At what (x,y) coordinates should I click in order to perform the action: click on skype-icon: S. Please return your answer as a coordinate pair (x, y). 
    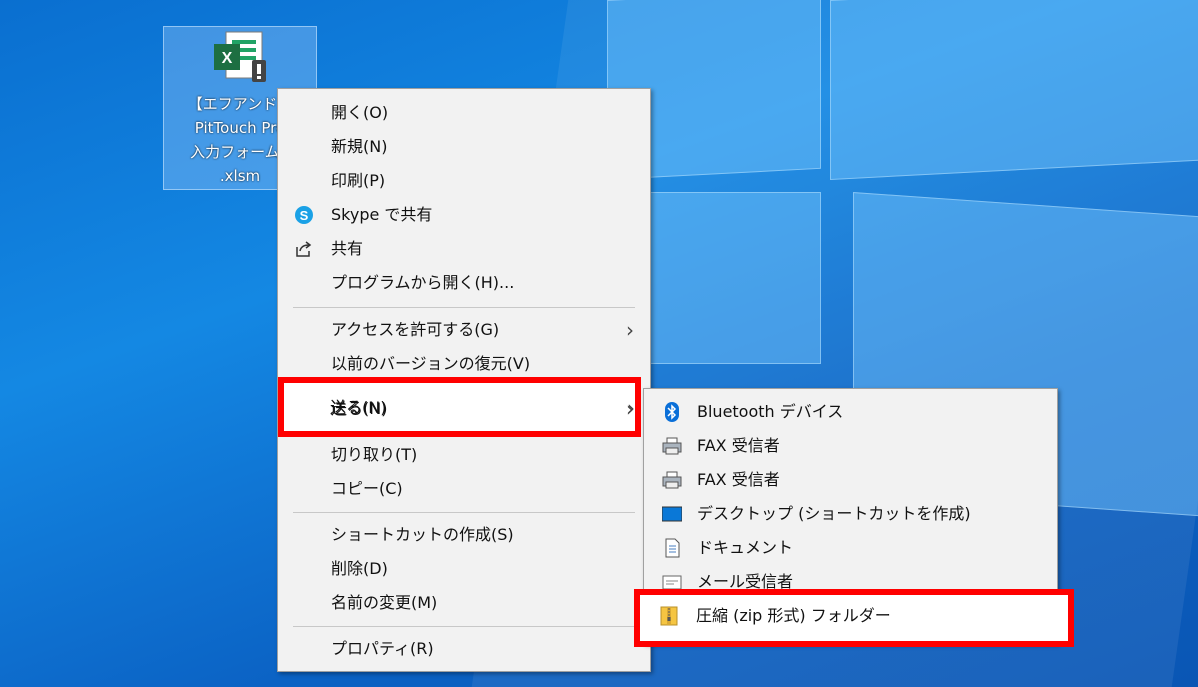
    Looking at the image, I should click on (304, 215).